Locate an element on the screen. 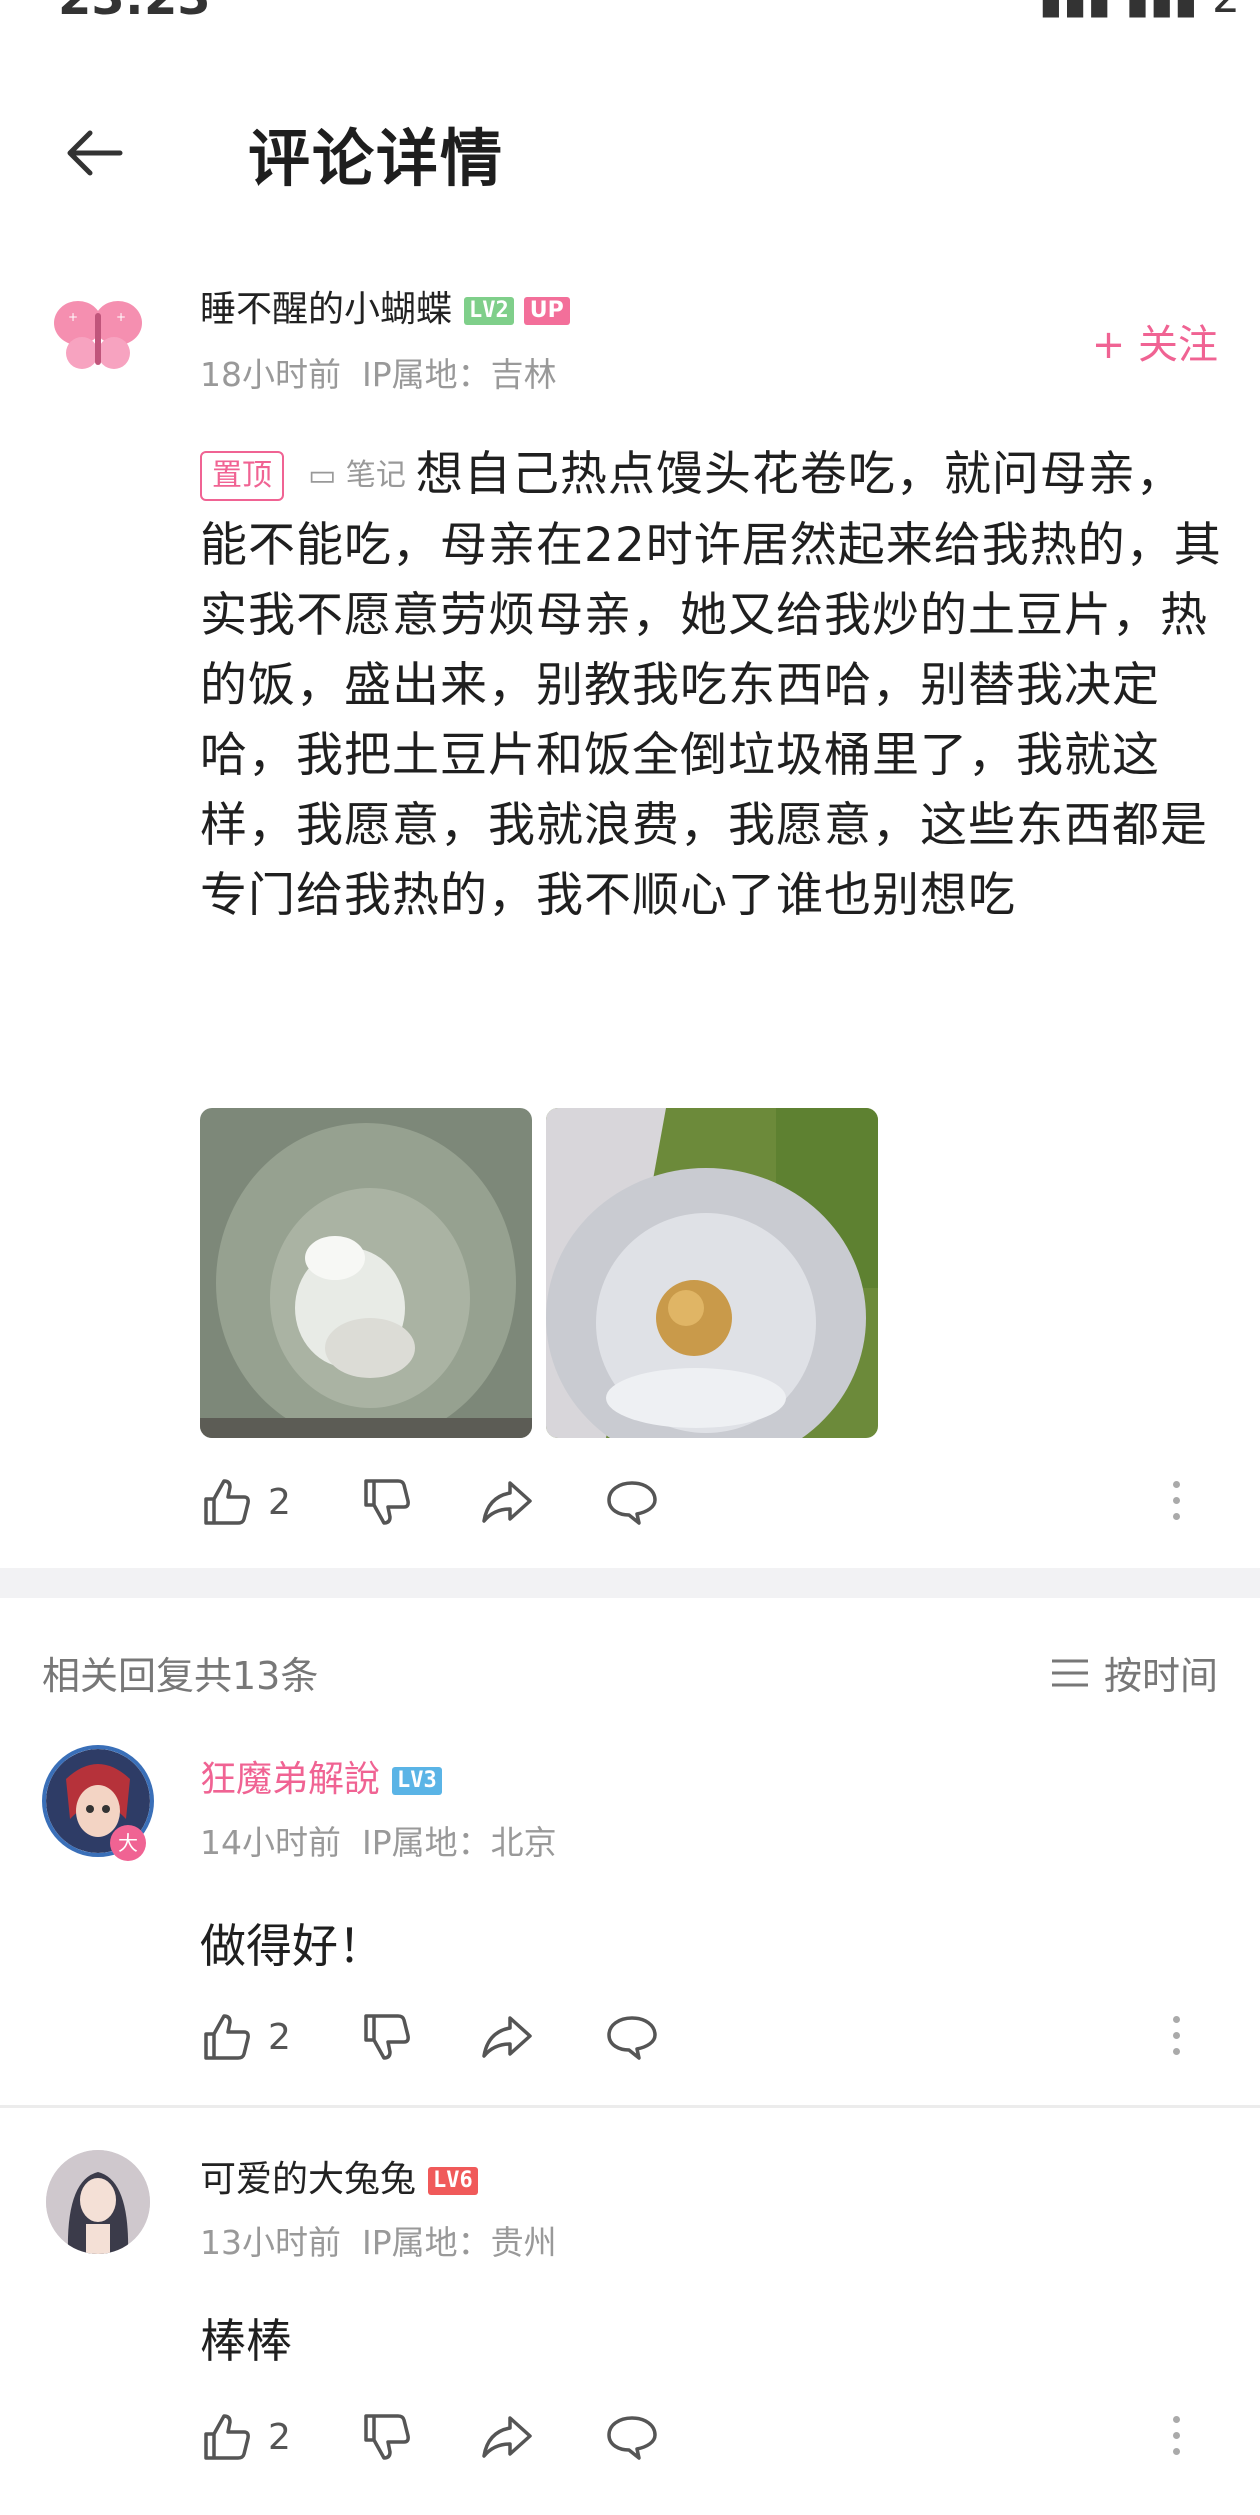 This screenshot has height=2515, width=1260. page-title: 评论详情 is located at coordinates (376, 158).